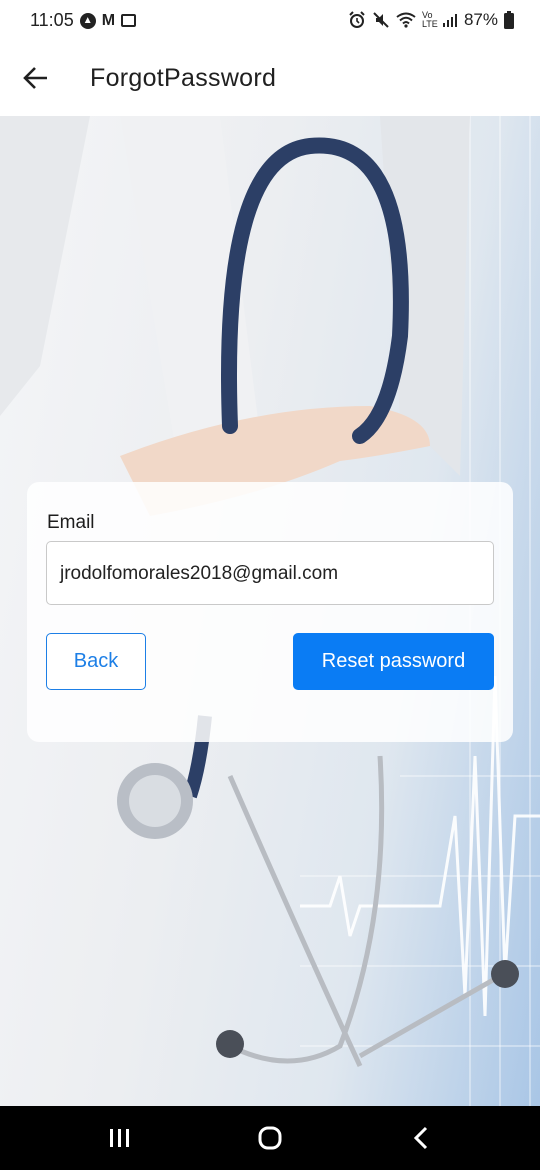  What do you see at coordinates (96, 661) in the screenshot?
I see `back-button: Back` at bounding box center [96, 661].